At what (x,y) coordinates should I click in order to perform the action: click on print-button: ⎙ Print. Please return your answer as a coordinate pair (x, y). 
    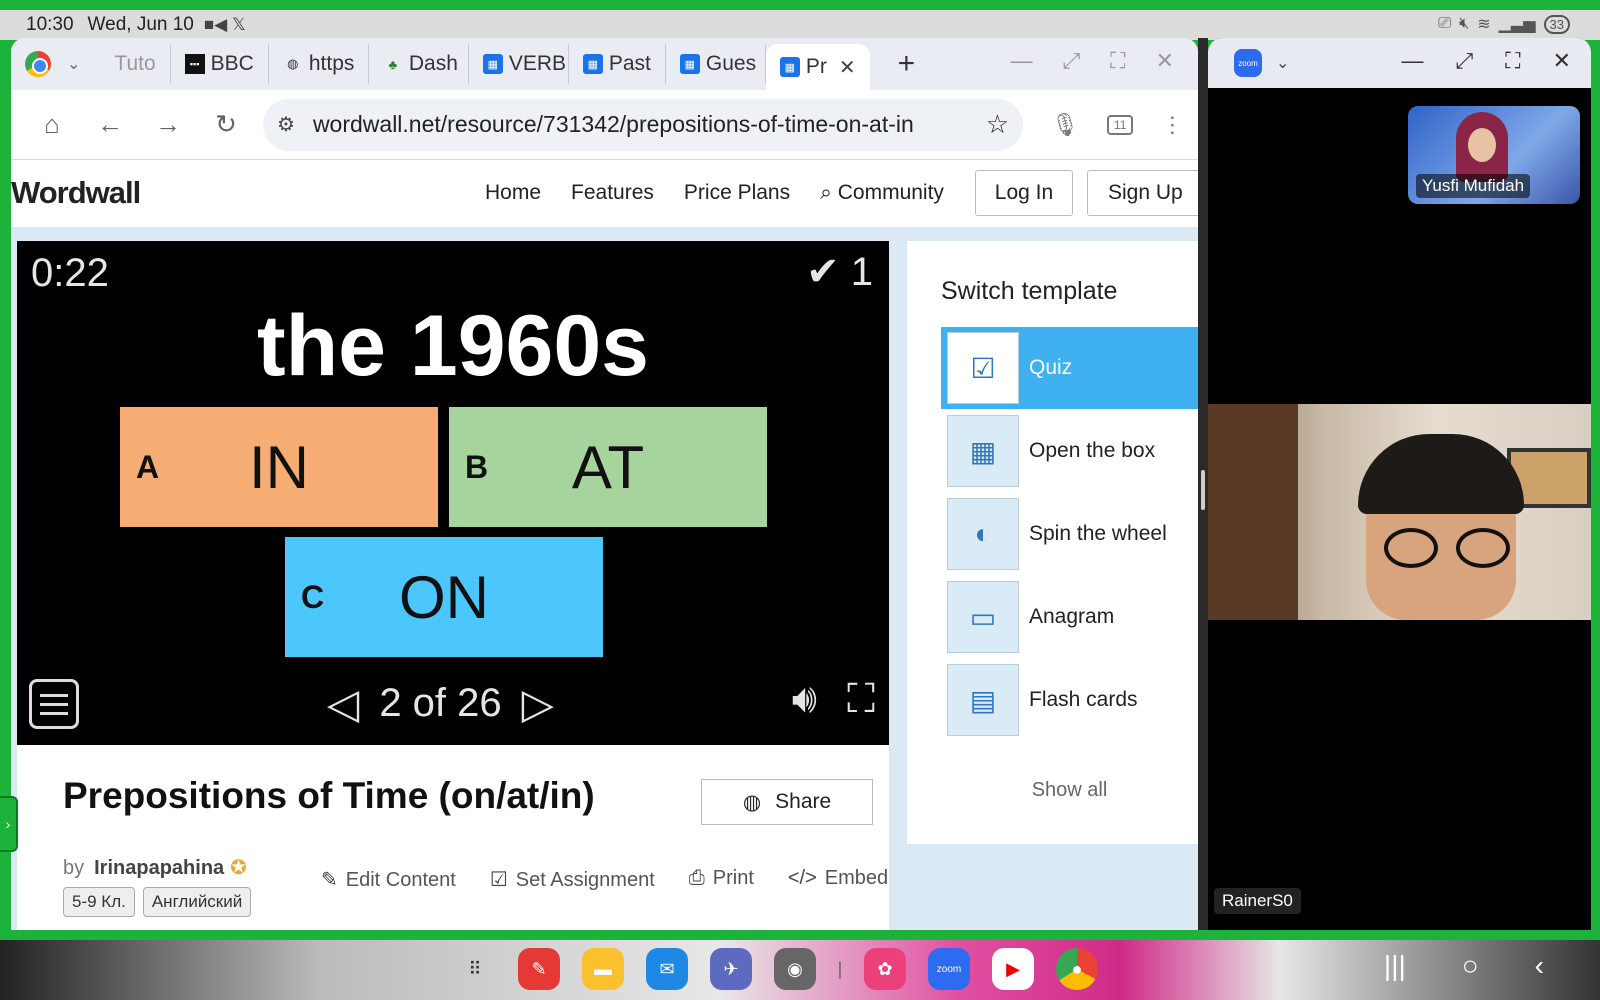
    Looking at the image, I should click on (721, 879).